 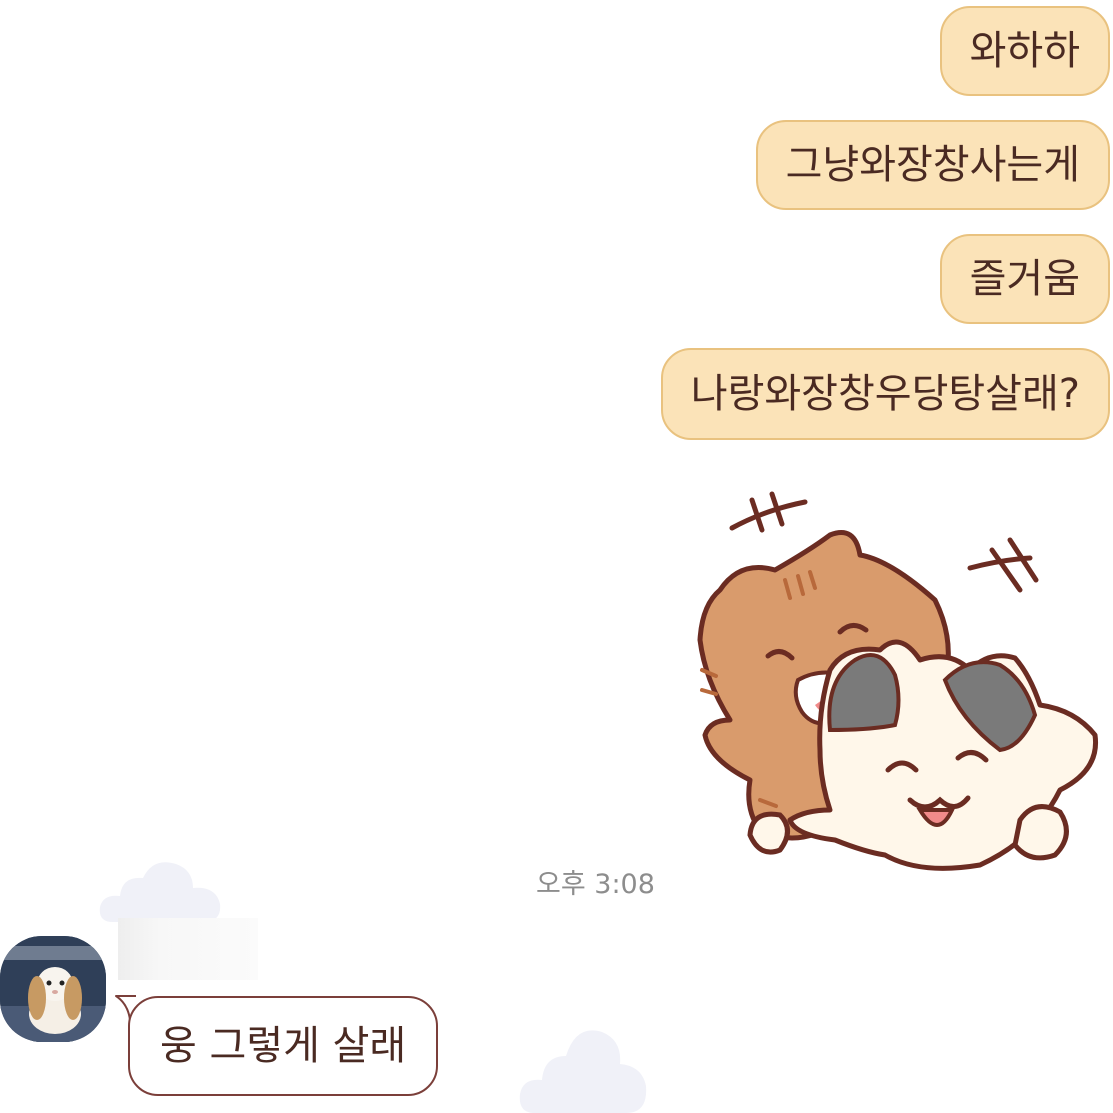 I want to click on incoming-message-bubble: 웅 그렇게 살래, so click(x=283, y=1046).